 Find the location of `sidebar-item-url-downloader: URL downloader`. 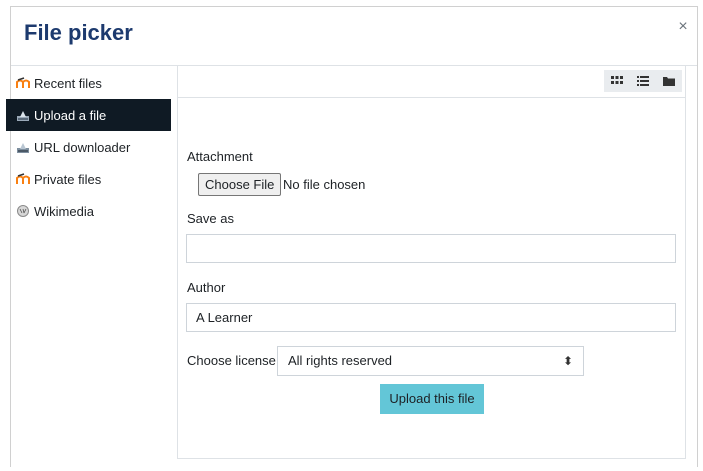

sidebar-item-url-downloader: URL downloader is located at coordinates (88, 147).